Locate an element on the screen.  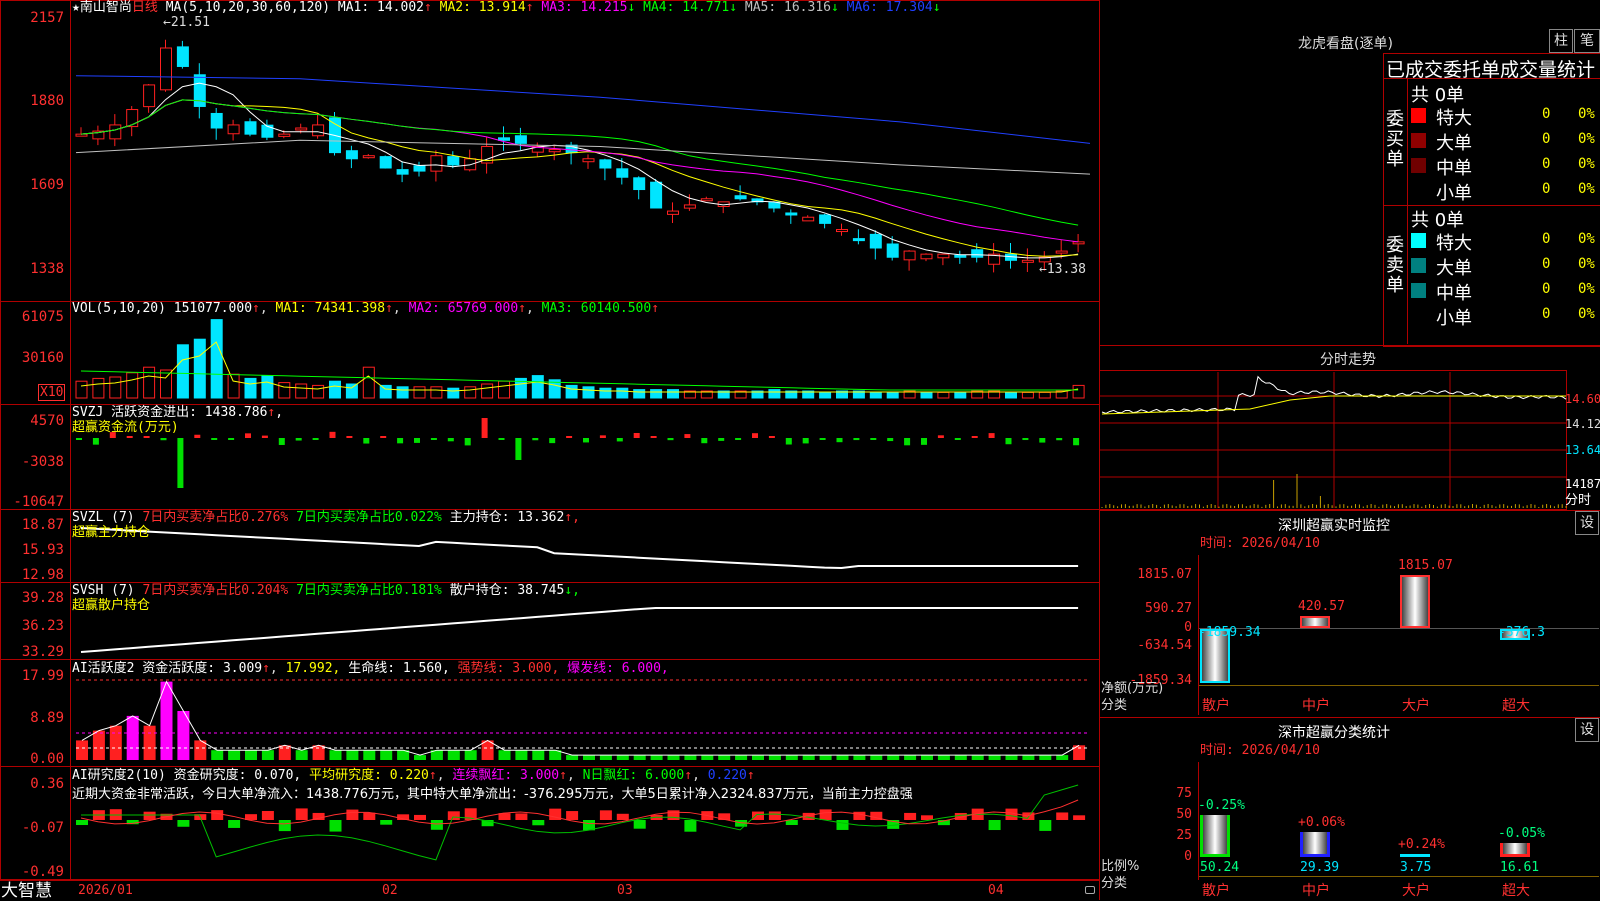
ma5-label: MA5: 16.316 is located at coordinates (787, 7).